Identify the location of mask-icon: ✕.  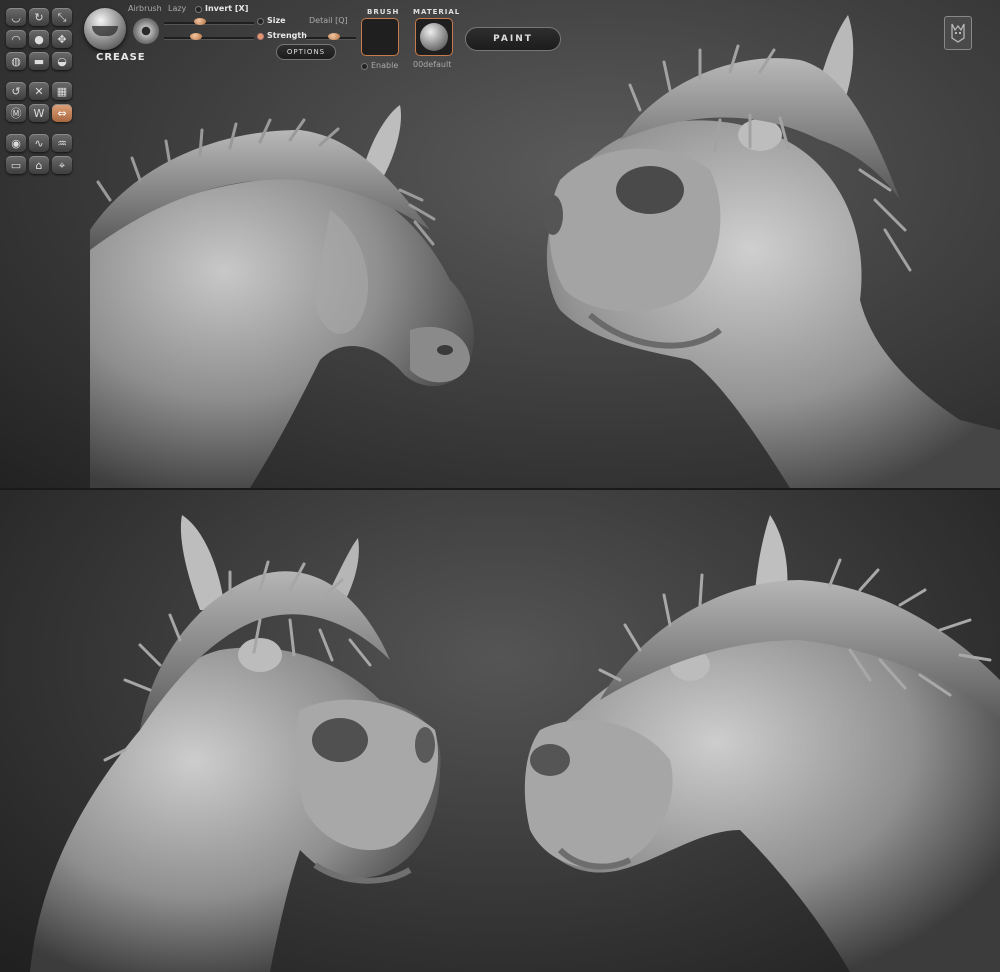
(39, 91).